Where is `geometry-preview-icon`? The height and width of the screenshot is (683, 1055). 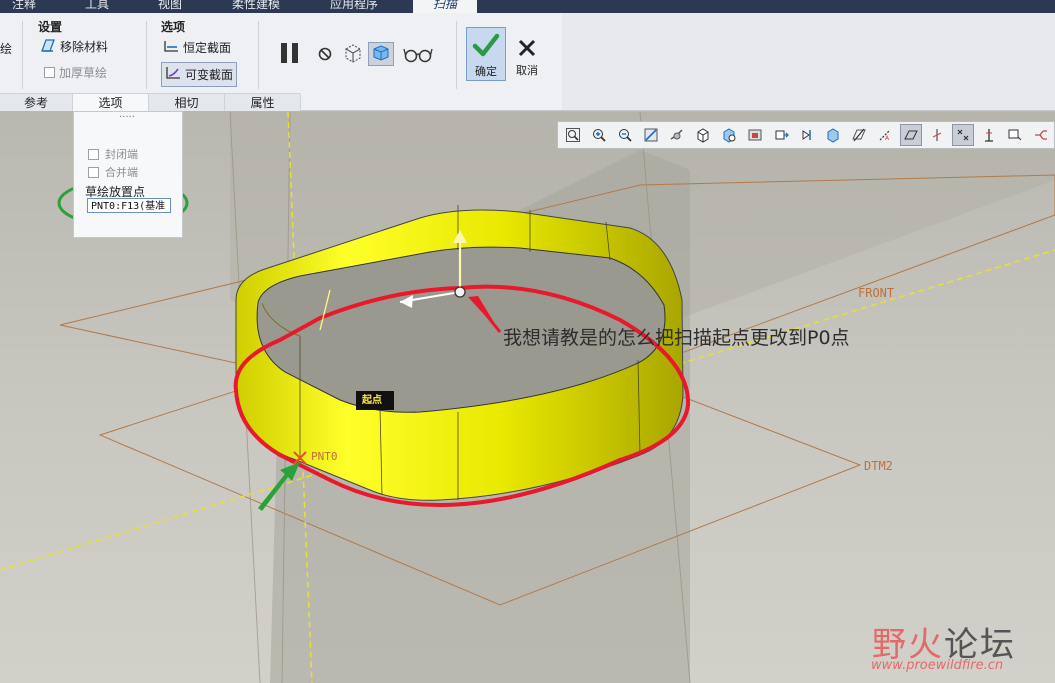
geometry-preview-icon is located at coordinates (353, 56).